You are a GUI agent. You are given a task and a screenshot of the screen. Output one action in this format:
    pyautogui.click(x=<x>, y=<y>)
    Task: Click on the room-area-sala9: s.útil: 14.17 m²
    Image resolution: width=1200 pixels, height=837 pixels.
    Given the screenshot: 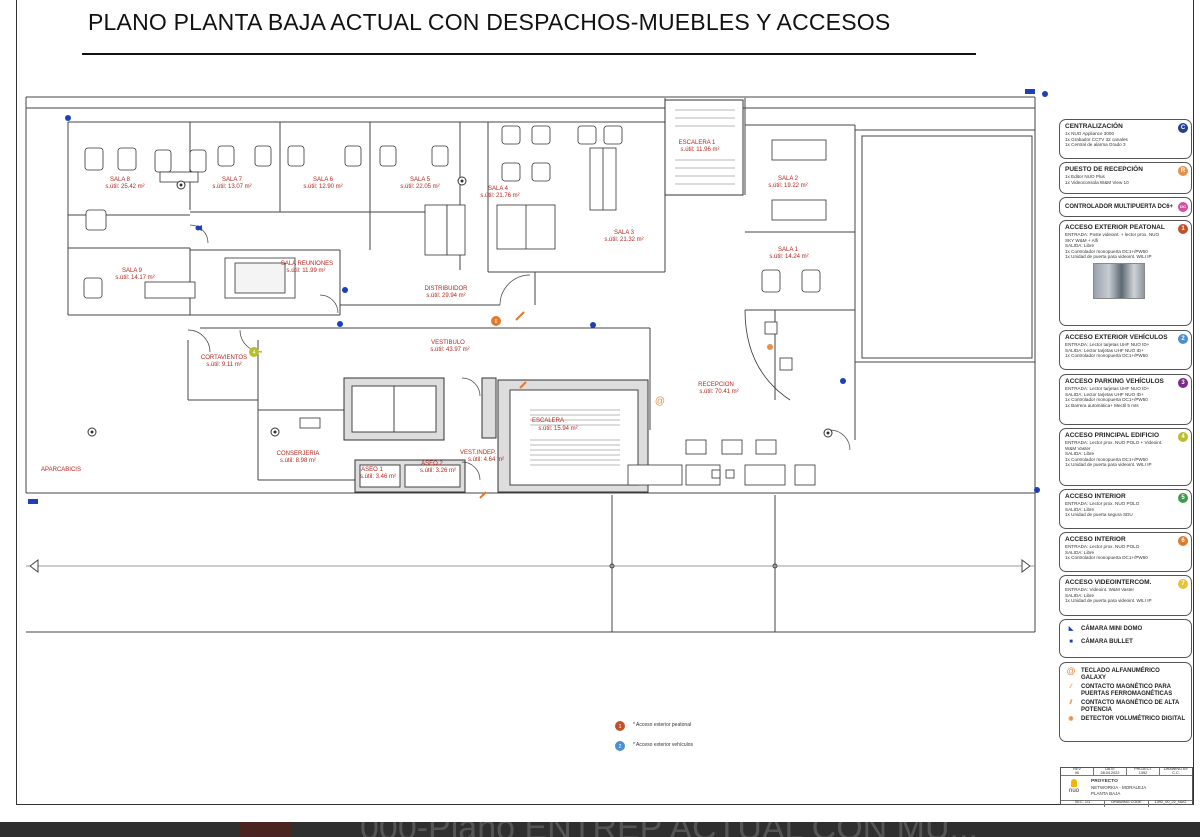 What is the action you would take?
    pyautogui.click(x=134, y=278)
    